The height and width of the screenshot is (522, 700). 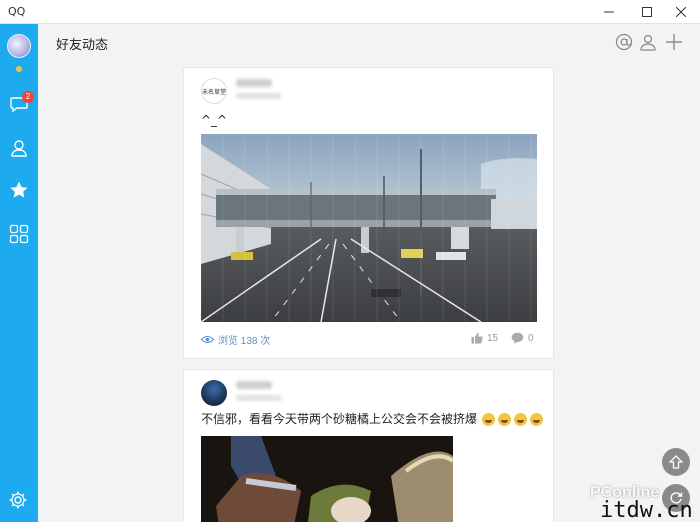 I want to click on user-avatar, so click(x=19, y=46).